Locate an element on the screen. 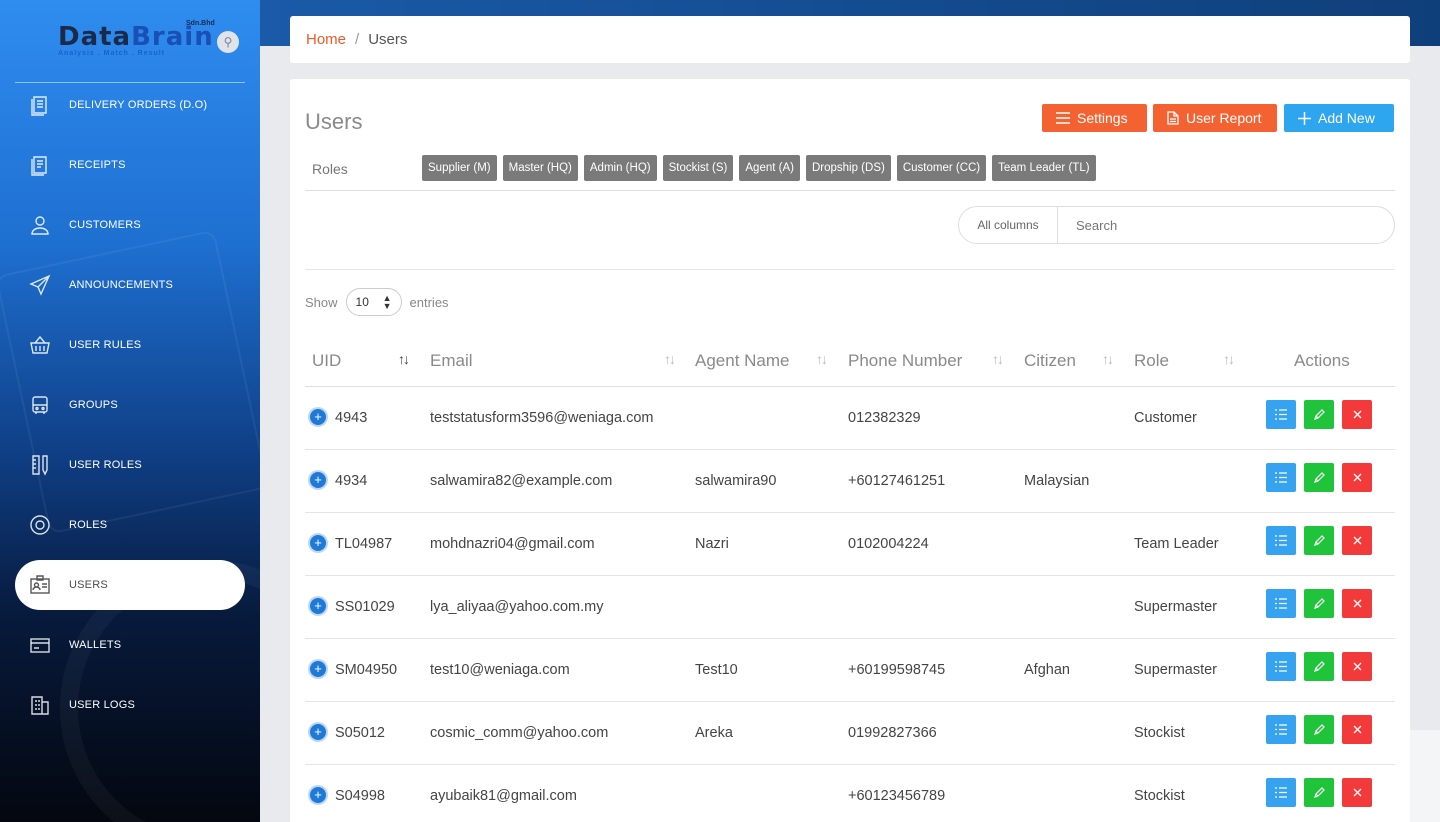 Image resolution: width=1440 pixels, height=822 pixels. sidebar-item-announcements: ANNOUNCEMENTS is located at coordinates (130, 285).